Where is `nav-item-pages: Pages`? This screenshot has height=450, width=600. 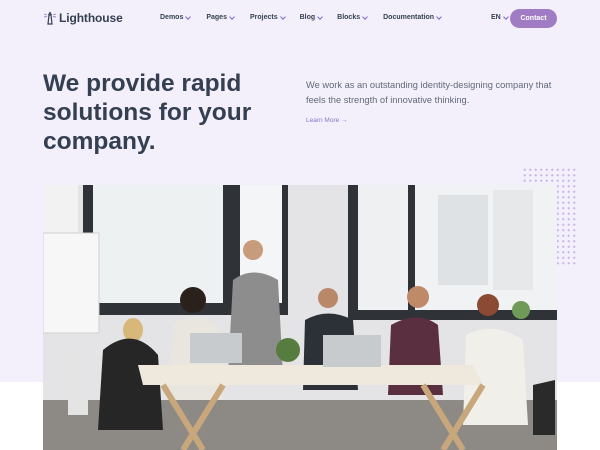
nav-item-pages: Pages is located at coordinates (220, 17).